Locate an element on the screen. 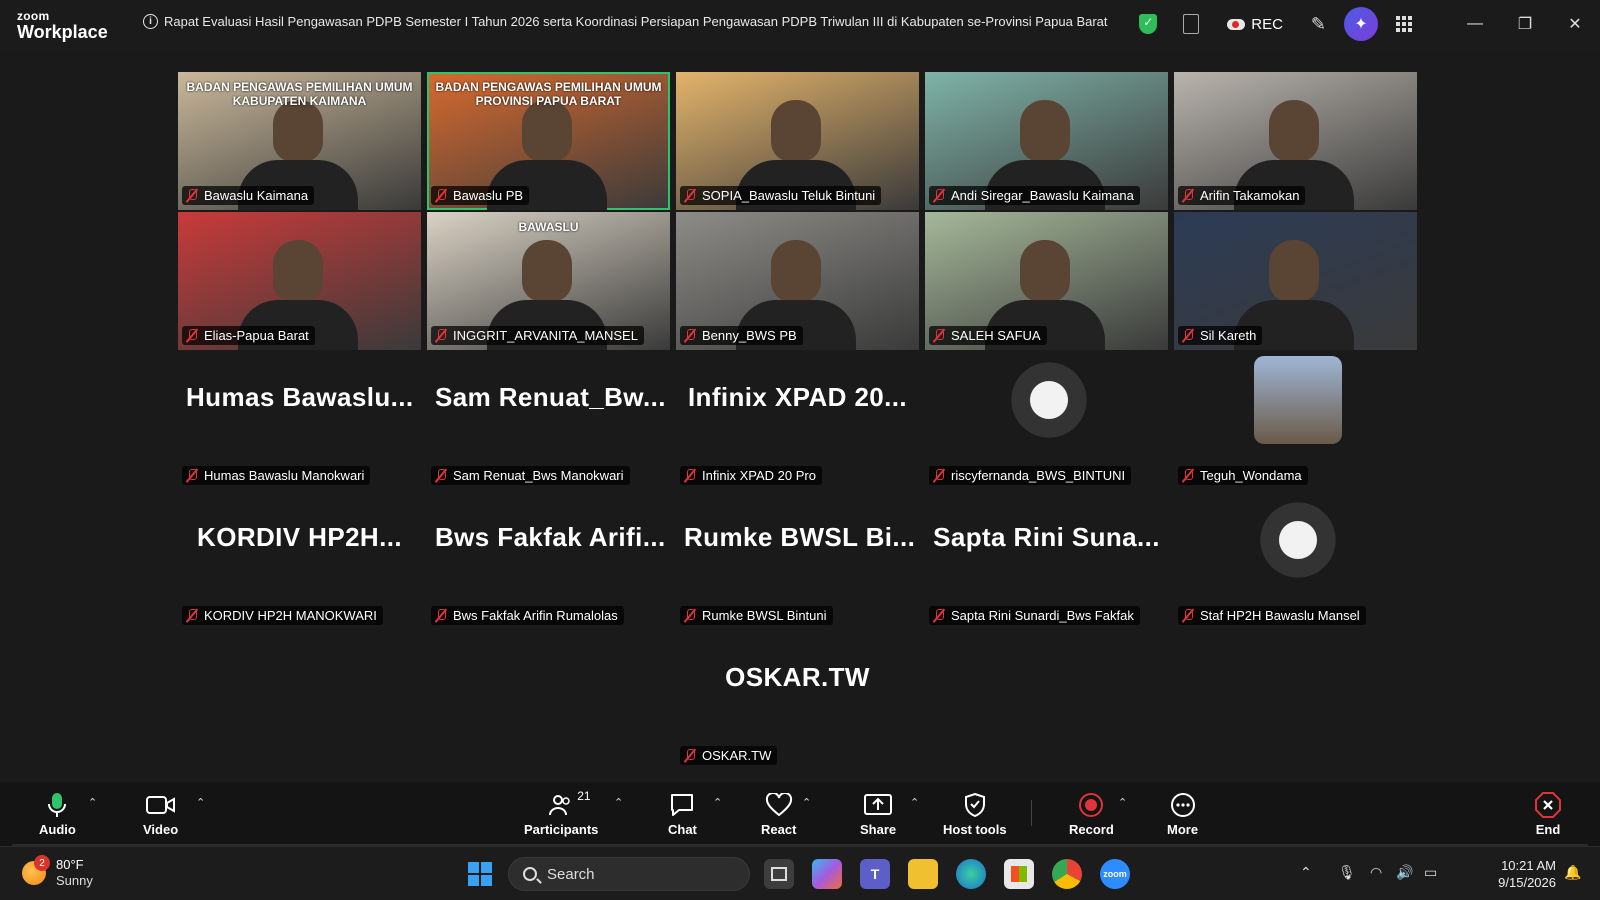  host-tools-button: Host tools is located at coordinates (975, 814).